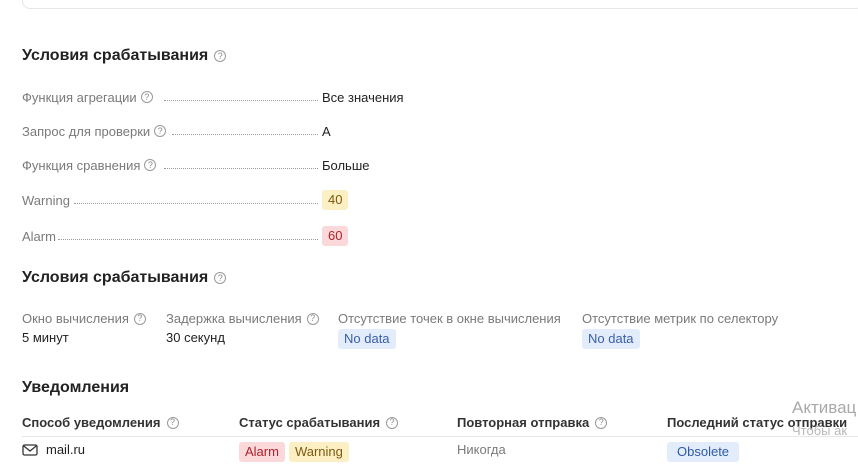 The height and width of the screenshot is (473, 858). I want to click on evaluation-window-label: Окно вычисления ?, so click(84, 318).